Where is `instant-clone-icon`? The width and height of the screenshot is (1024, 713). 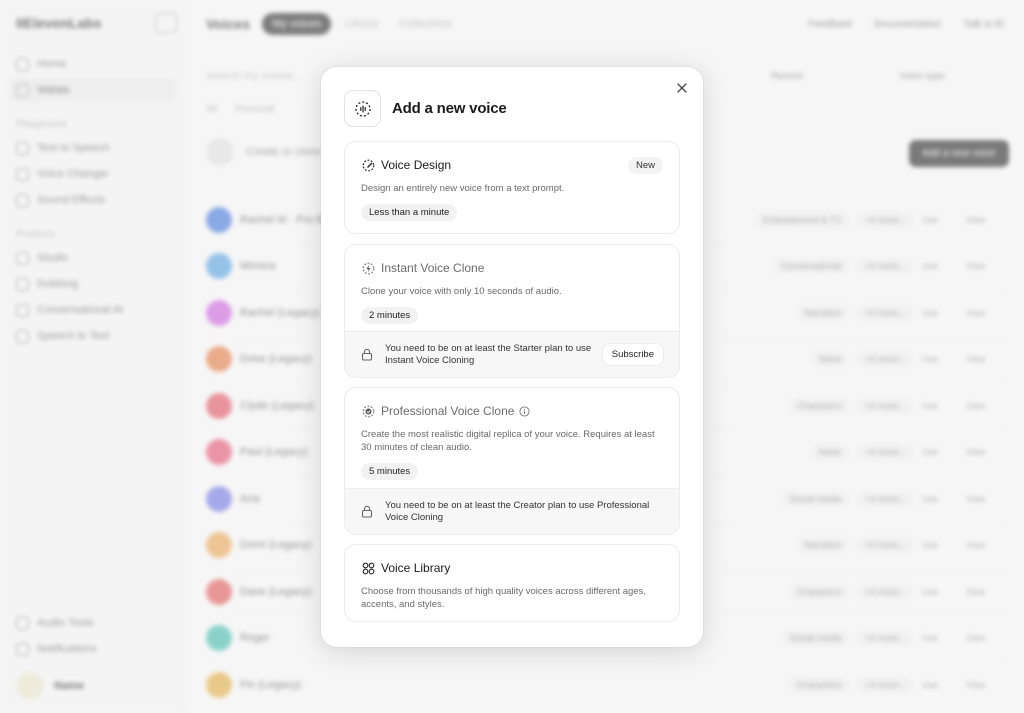 instant-clone-icon is located at coordinates (368, 268).